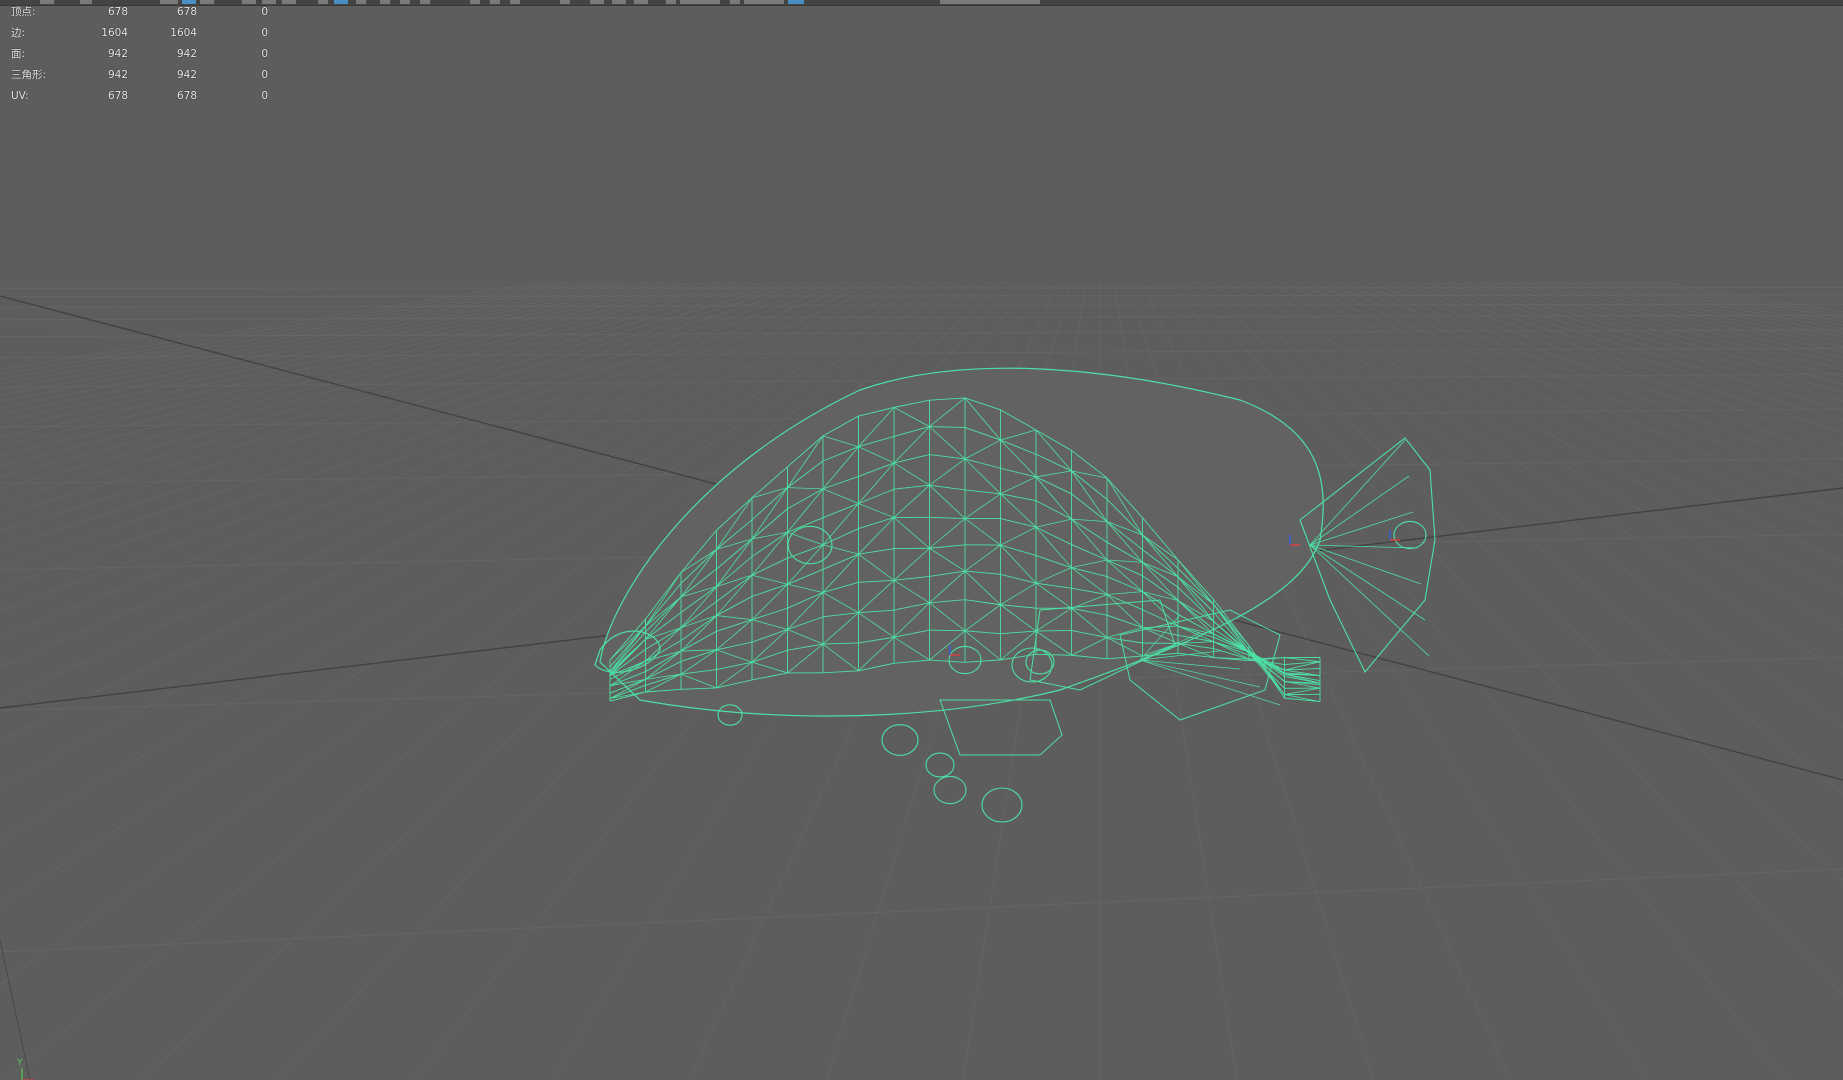 This screenshot has width=1843, height=1080. Describe the element at coordinates (18, 33) in the screenshot. I see `hud-label: 边:` at that location.